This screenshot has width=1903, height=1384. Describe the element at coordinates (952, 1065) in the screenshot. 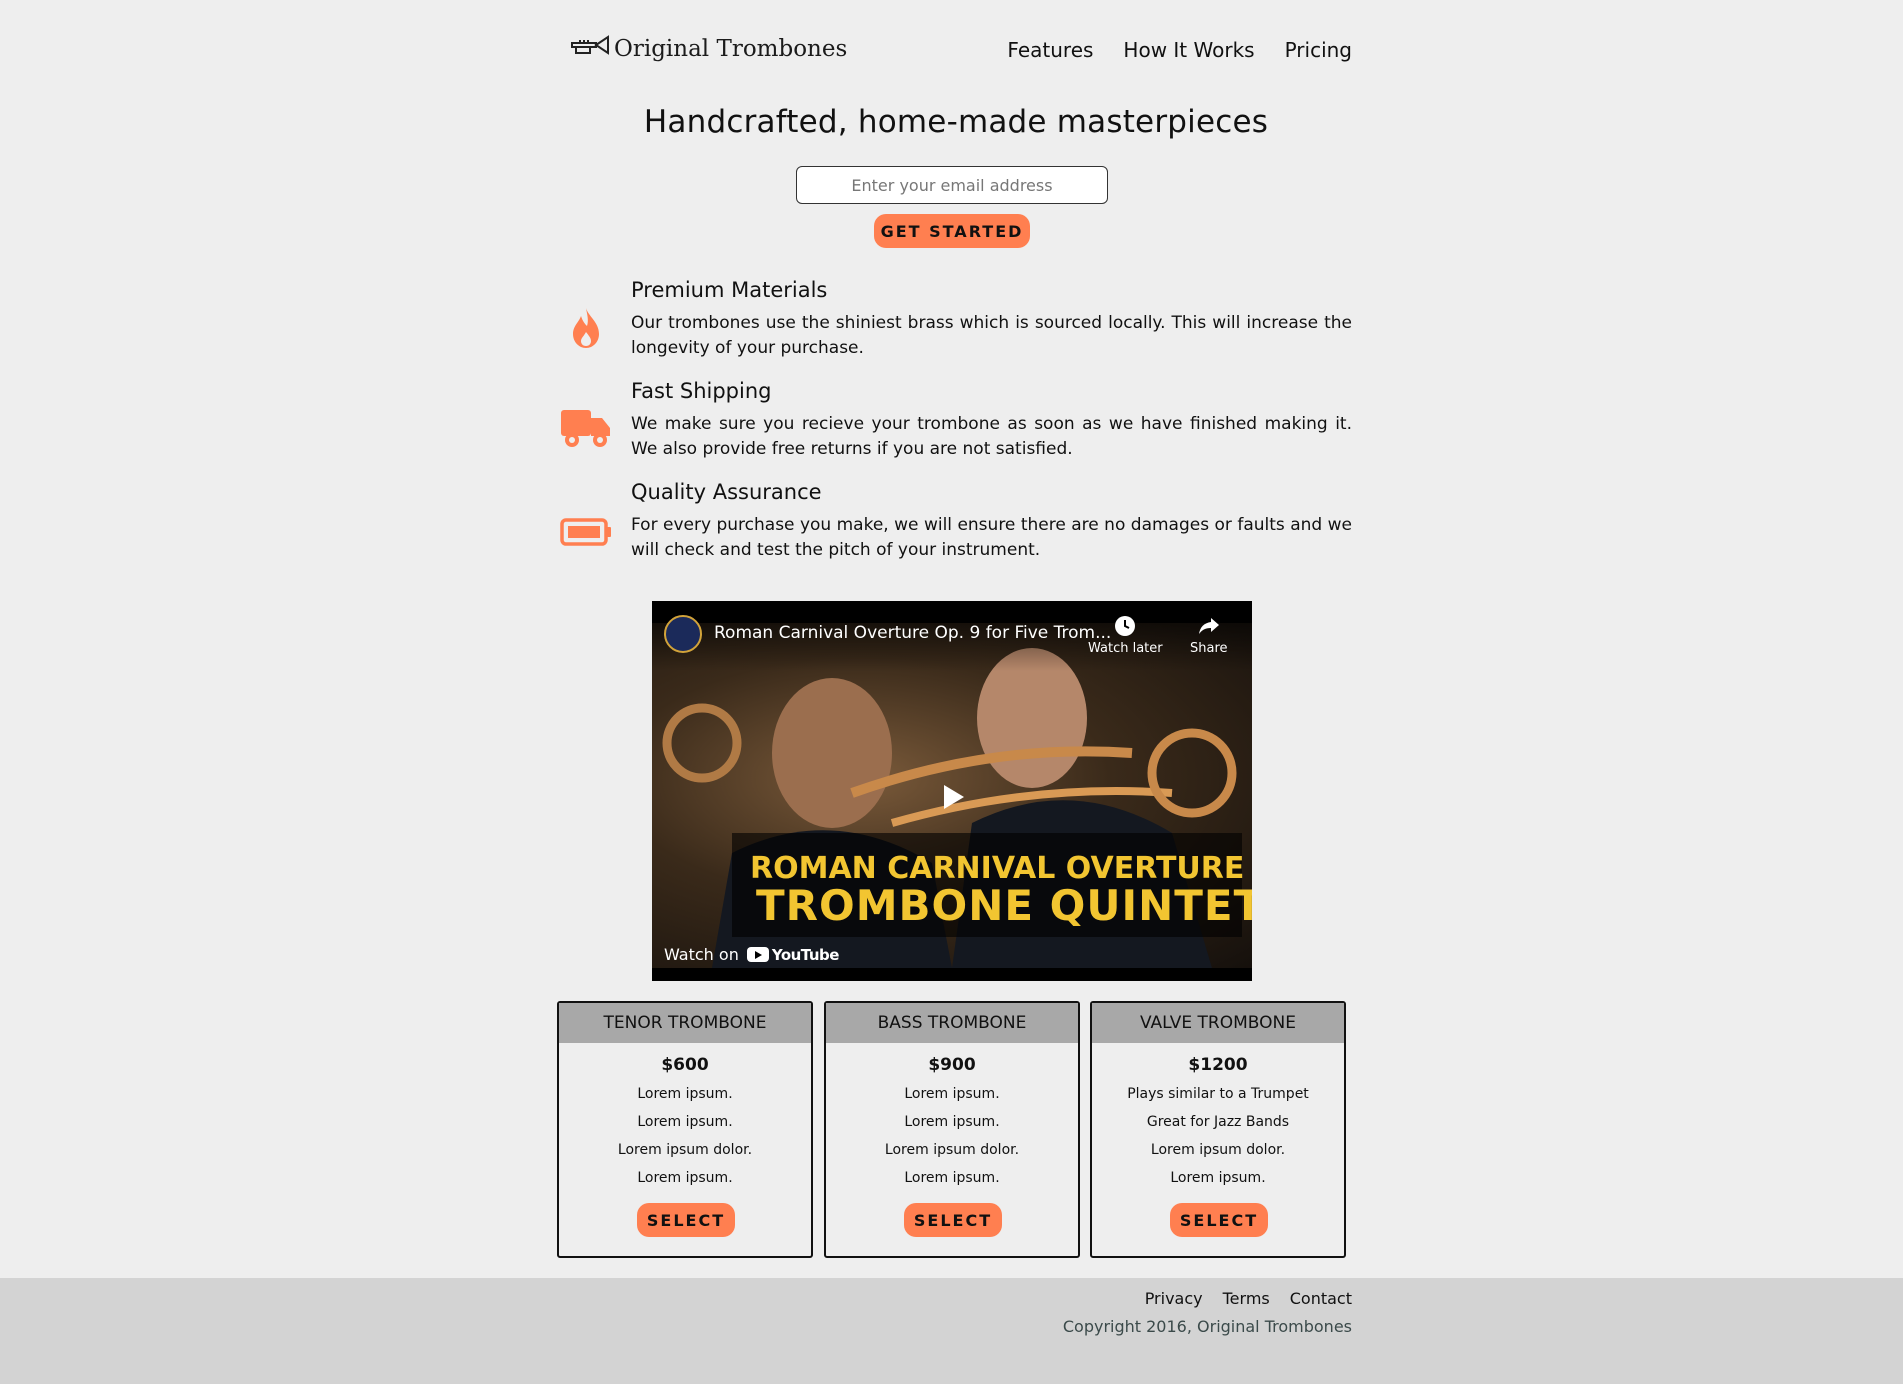

I see `plan-price: $900` at that location.